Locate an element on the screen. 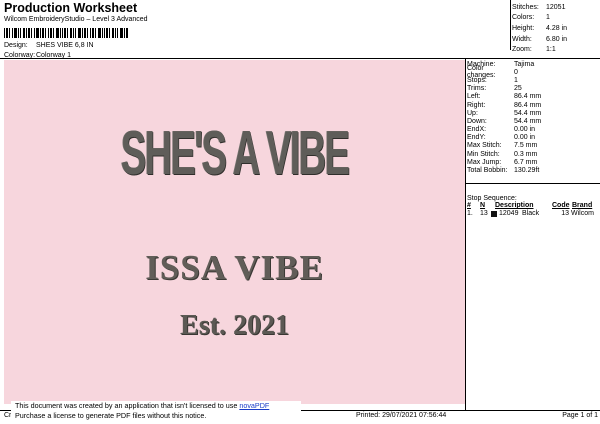  novapdf-link: novaPDF is located at coordinates (254, 405).